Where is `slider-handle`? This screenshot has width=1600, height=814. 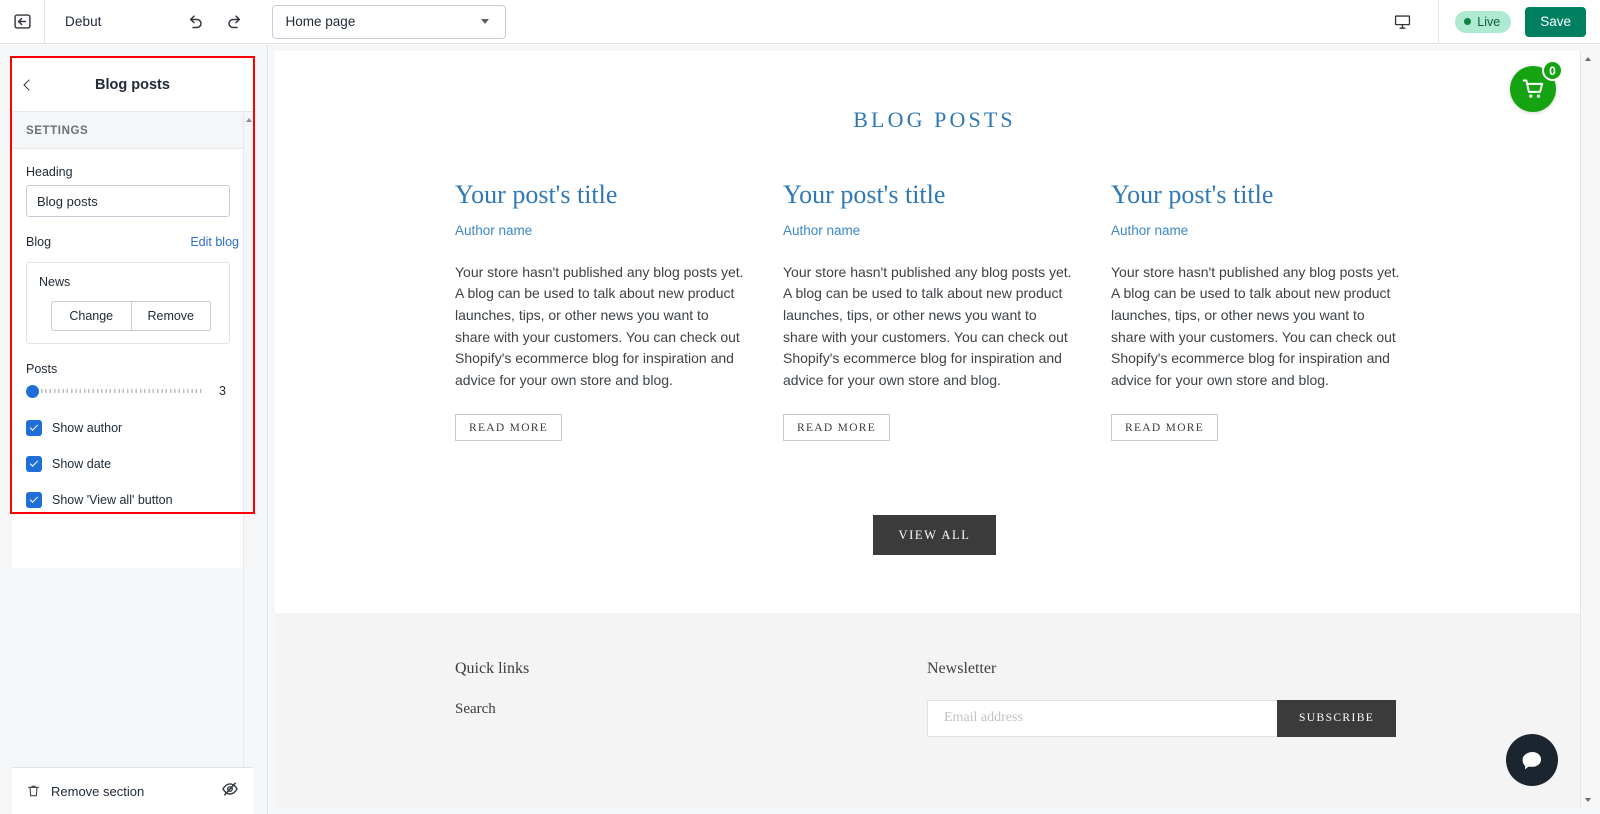
slider-handle is located at coordinates (32, 391).